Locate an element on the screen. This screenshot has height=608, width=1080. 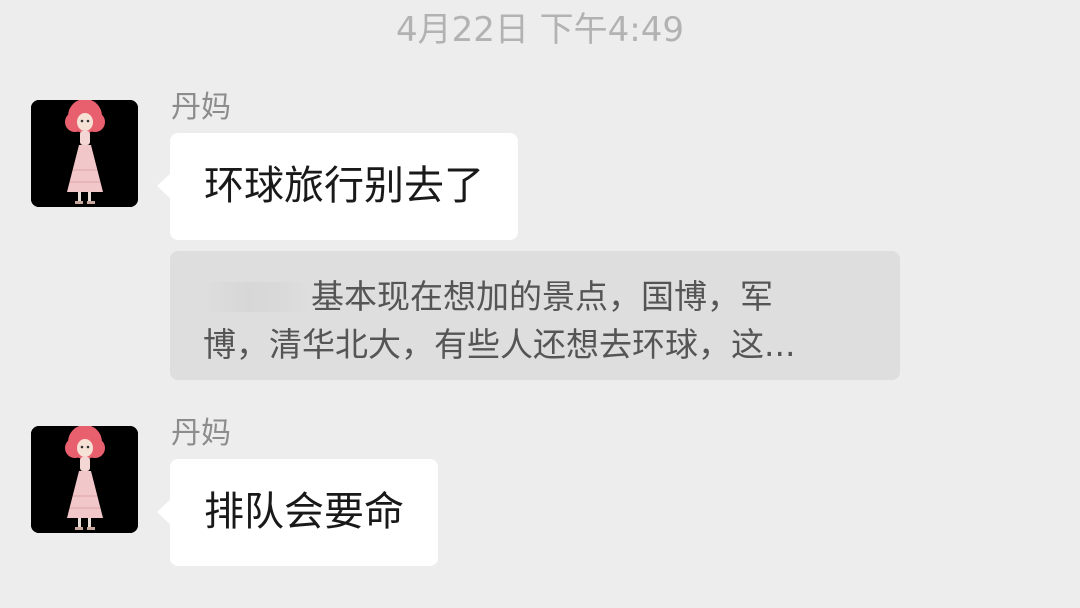
message-text: 环球旅行别去了 is located at coordinates (344, 186).